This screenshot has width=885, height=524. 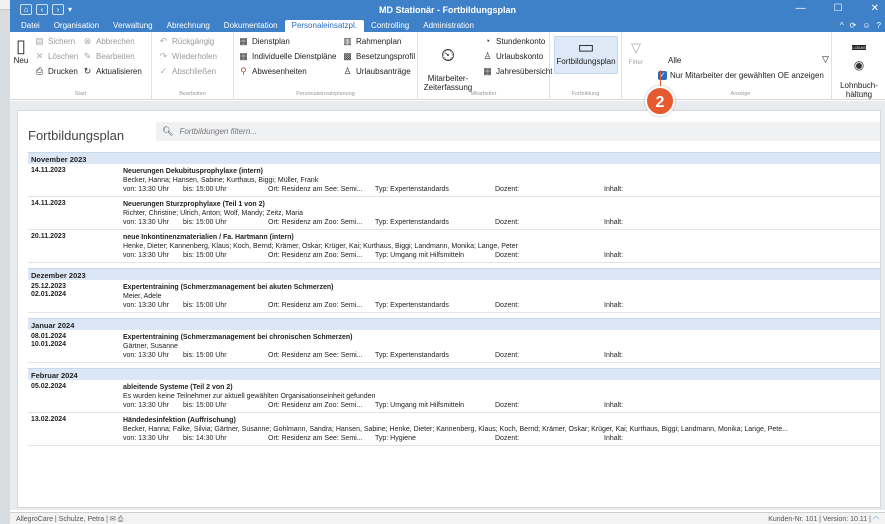 What do you see at coordinates (279, 71) in the screenshot?
I see `abwesenheiten-label: Abwesenheiten` at bounding box center [279, 71].